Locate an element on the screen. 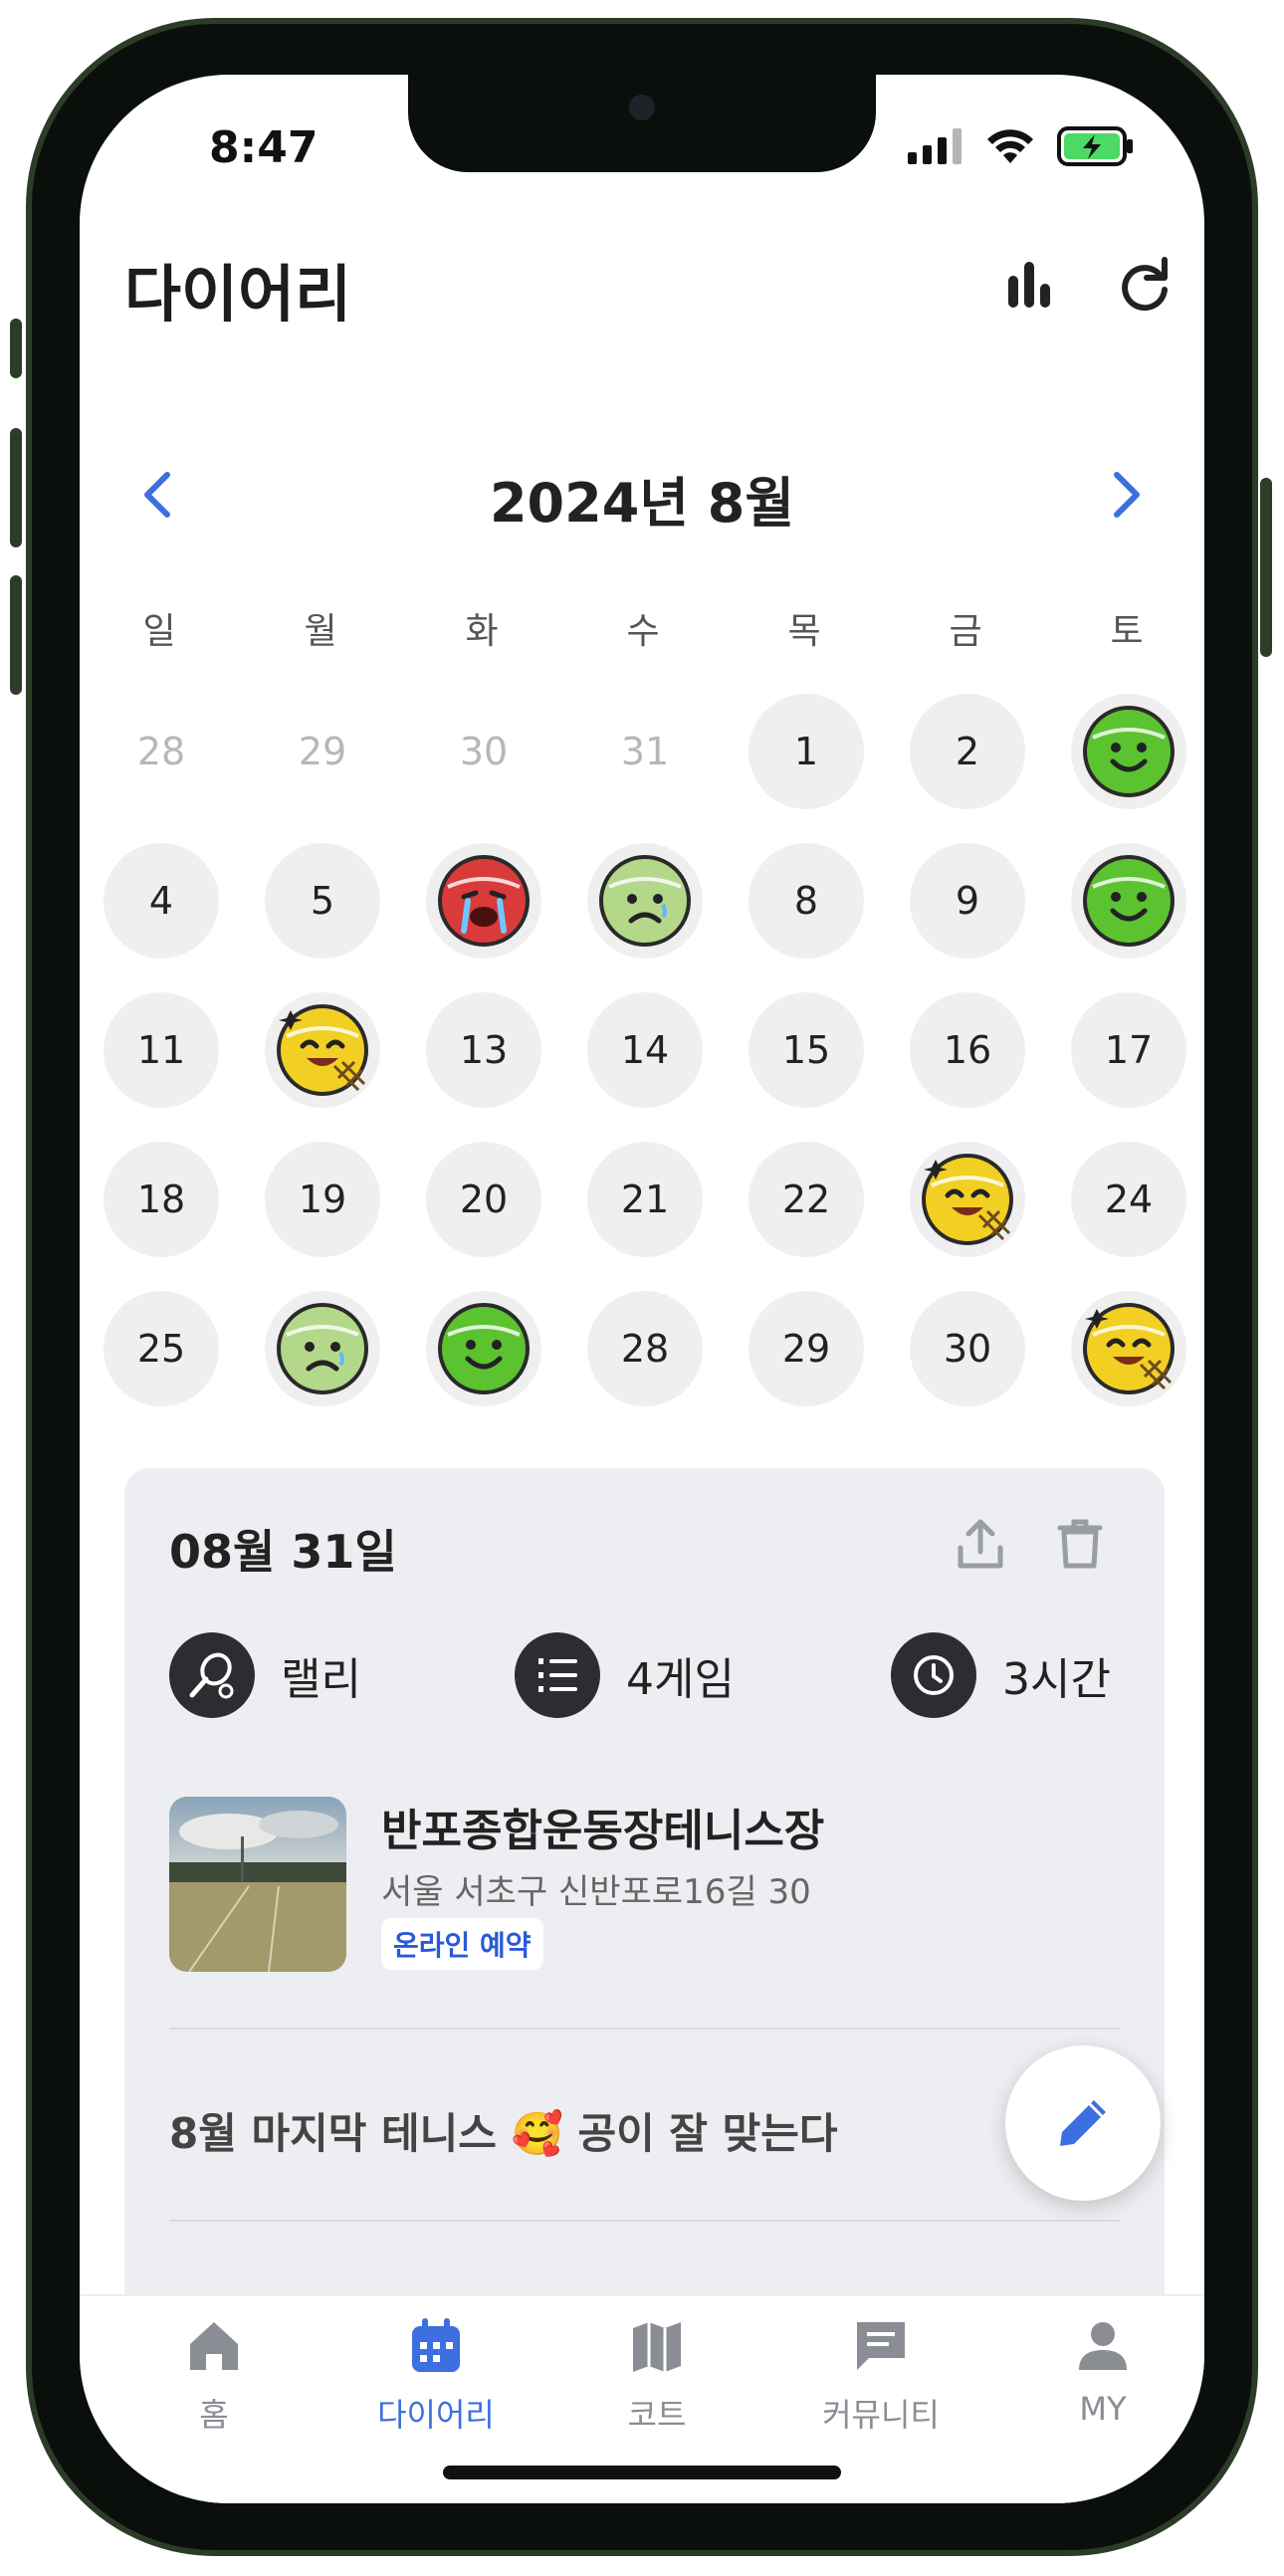  calendar-day: 18 is located at coordinates (161, 1199).